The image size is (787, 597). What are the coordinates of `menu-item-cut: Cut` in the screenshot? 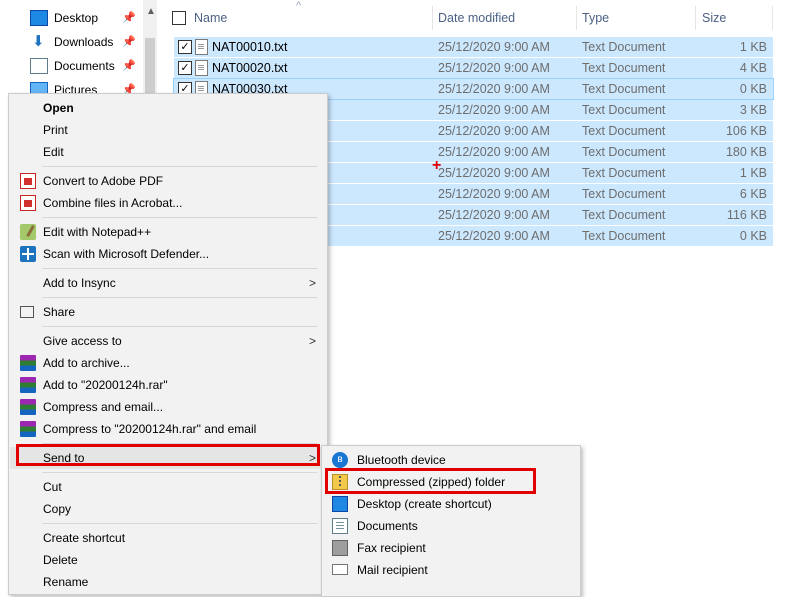 It's located at (168, 487).